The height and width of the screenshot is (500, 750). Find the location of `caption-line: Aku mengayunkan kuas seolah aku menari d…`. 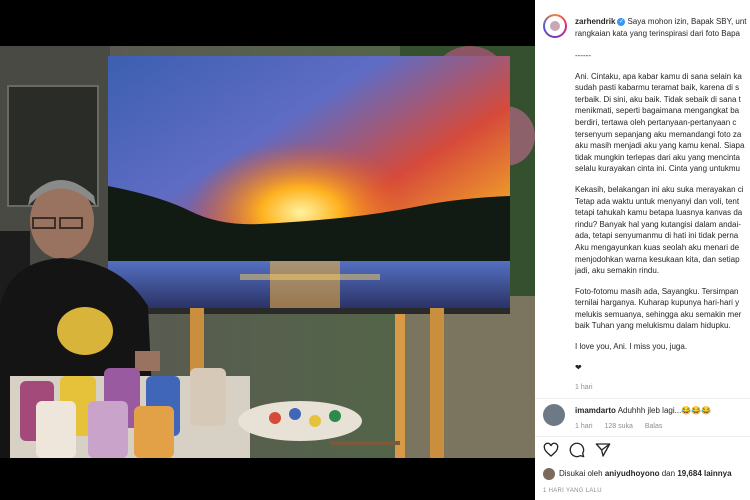

caption-line: Aku mengayunkan kuas seolah aku menari d… is located at coordinates (657, 247).